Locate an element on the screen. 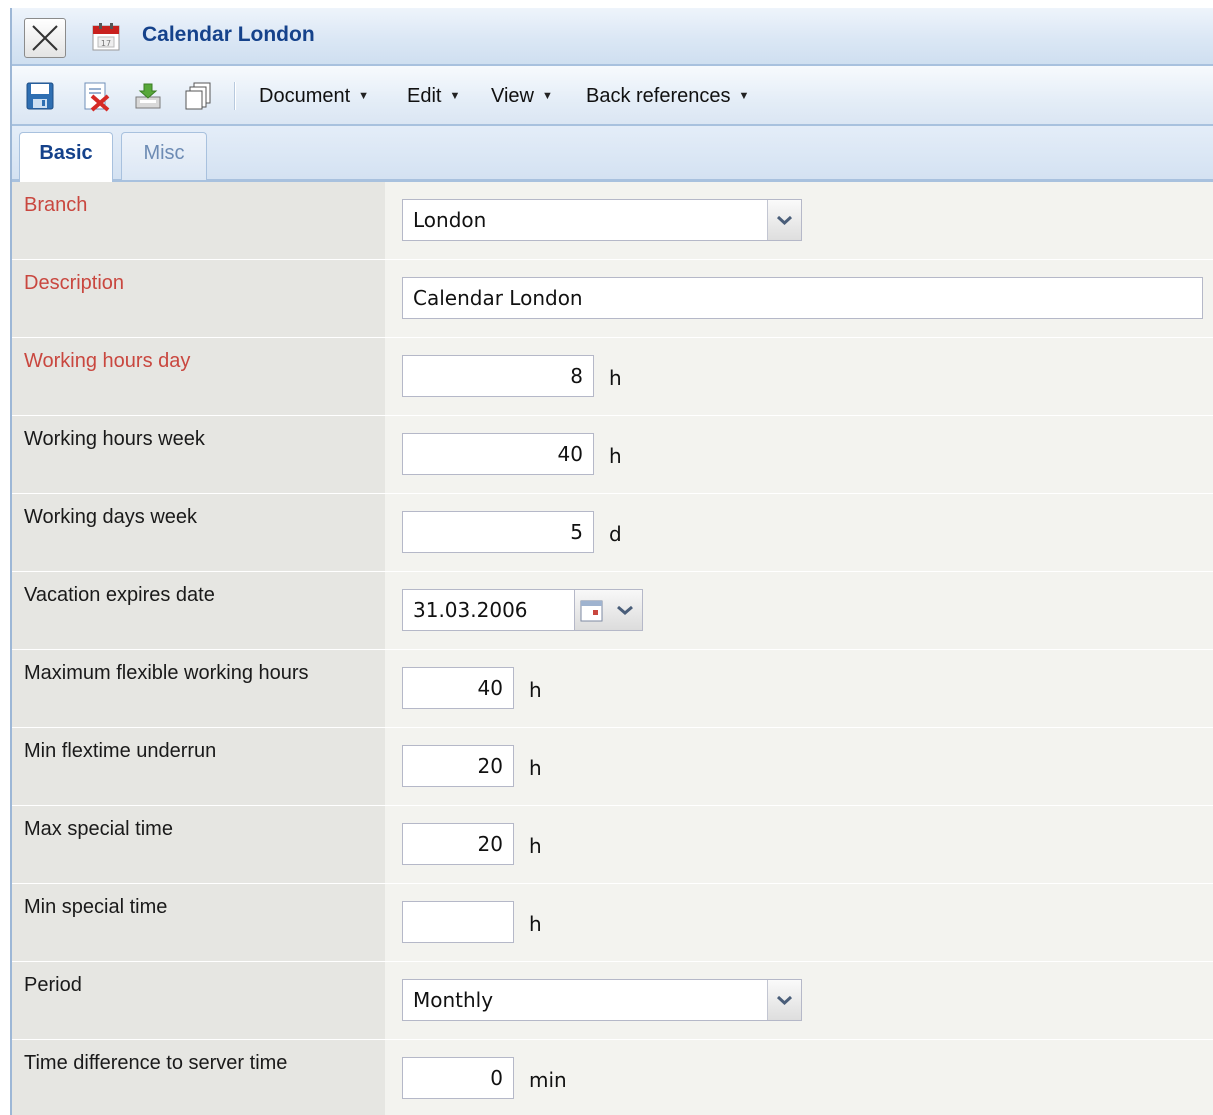 The width and height of the screenshot is (1213, 1115). branch-label: Branch is located at coordinates (56, 205).